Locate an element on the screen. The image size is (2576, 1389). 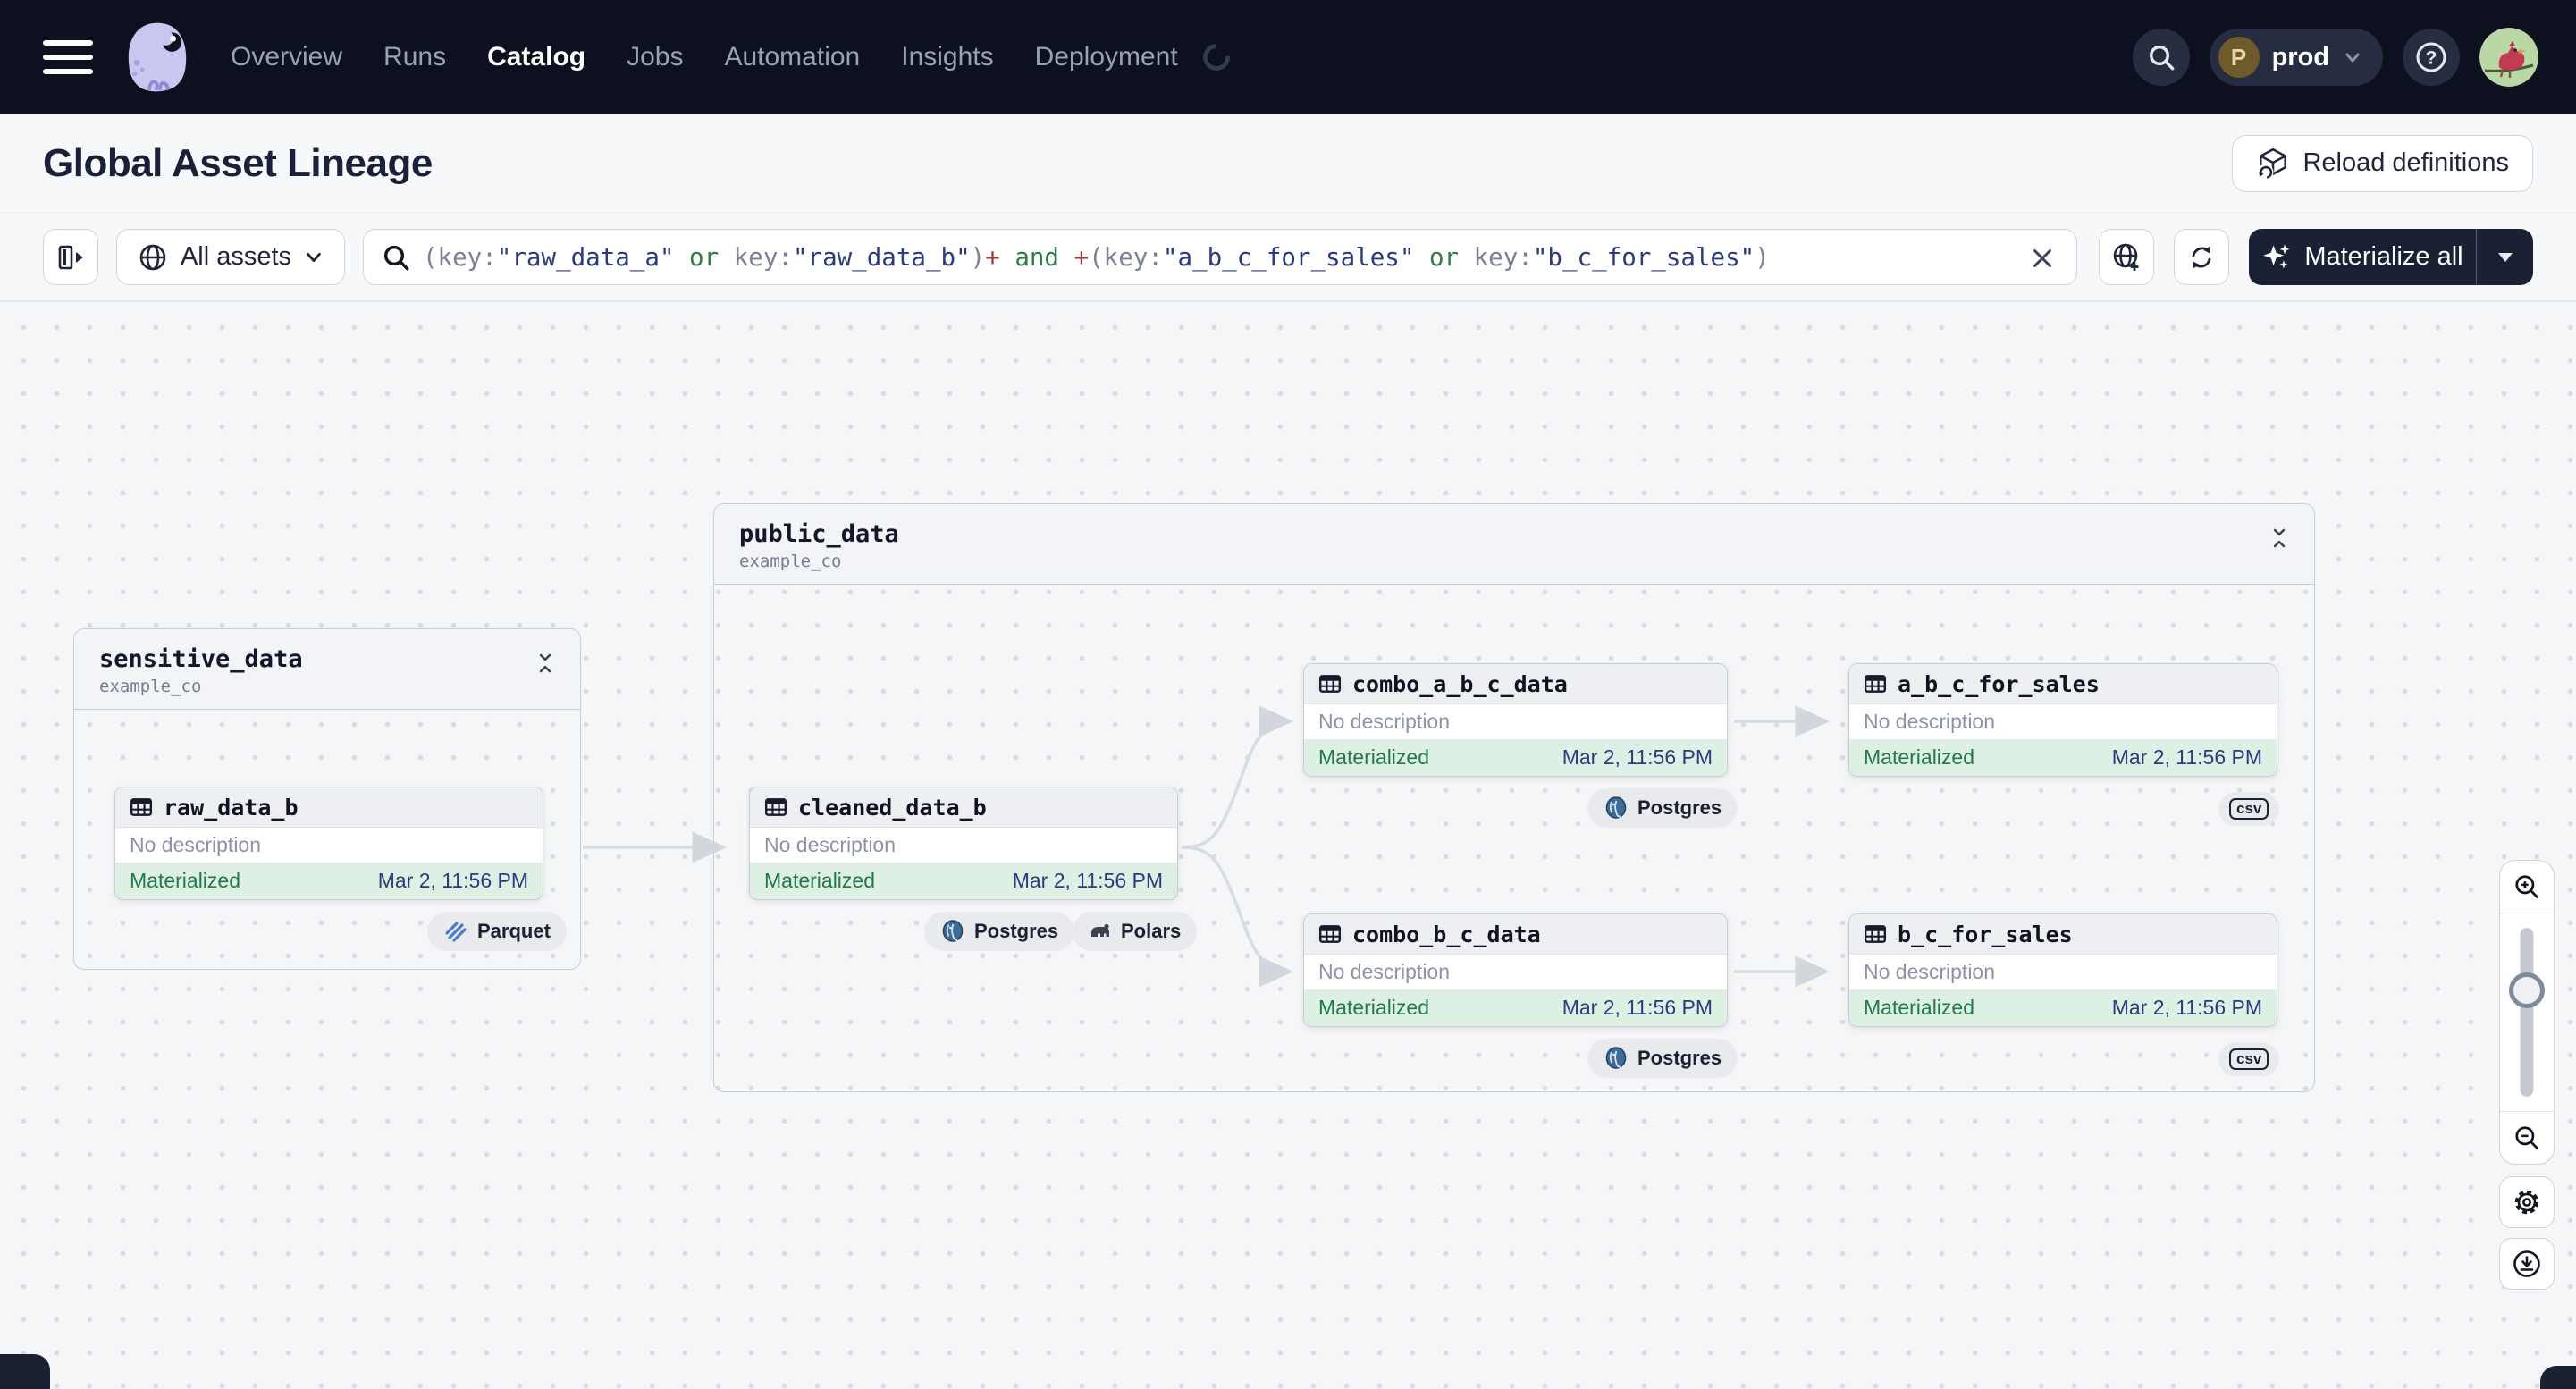
asset-name: combo_b_c_data is located at coordinates (1447, 934).